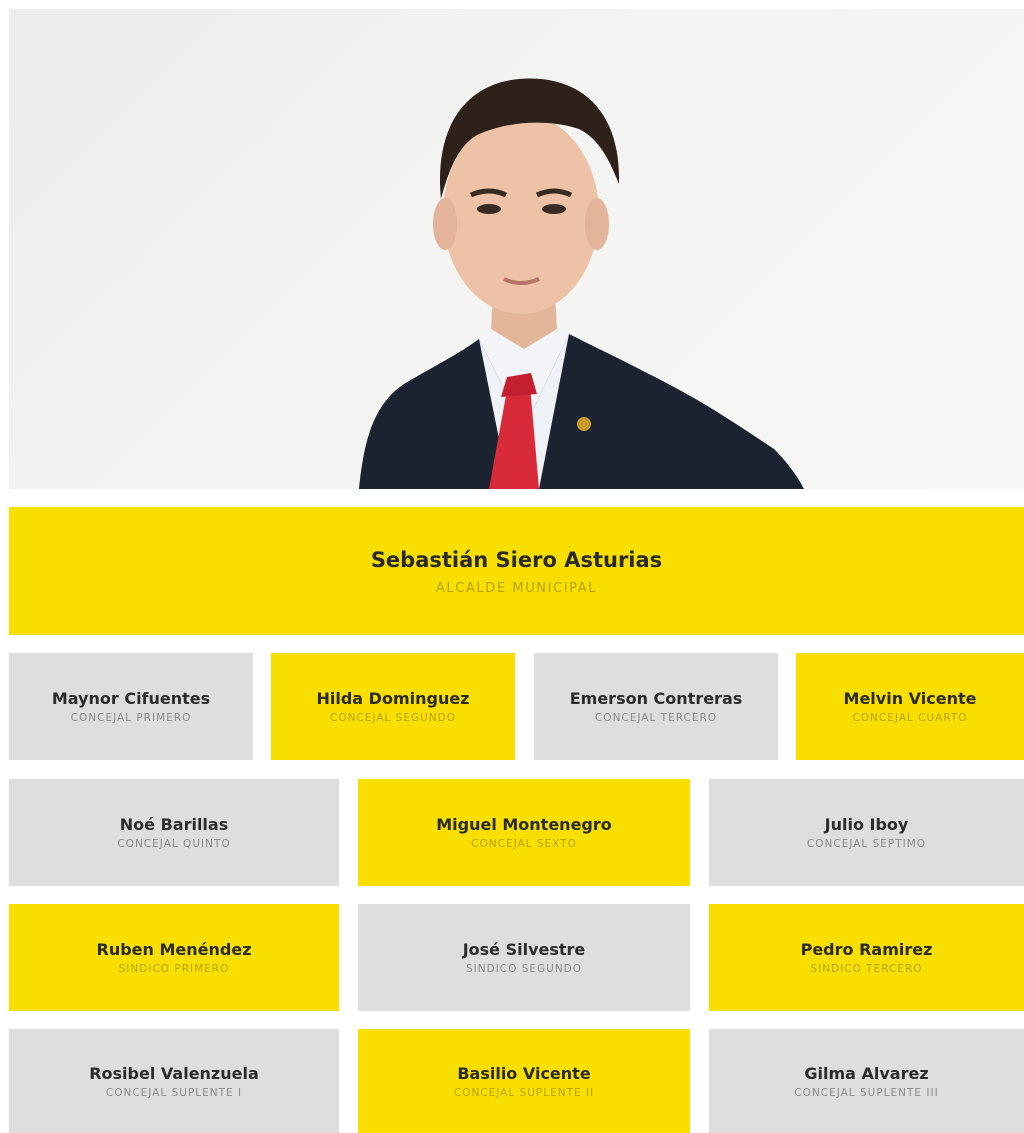  I want to click on member-role: SINDICO SEGUNDO, so click(524, 969).